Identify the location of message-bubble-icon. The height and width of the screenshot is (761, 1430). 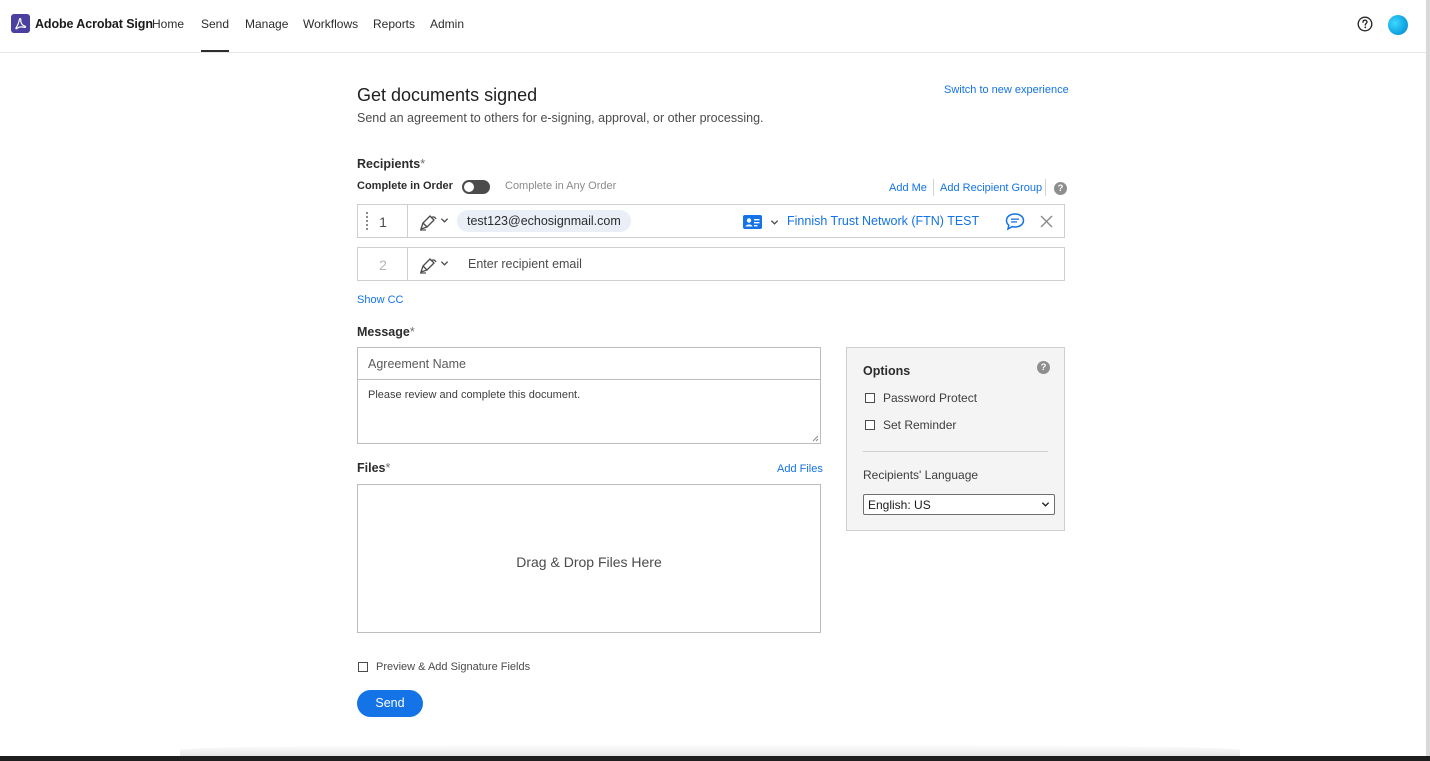
(1015, 221).